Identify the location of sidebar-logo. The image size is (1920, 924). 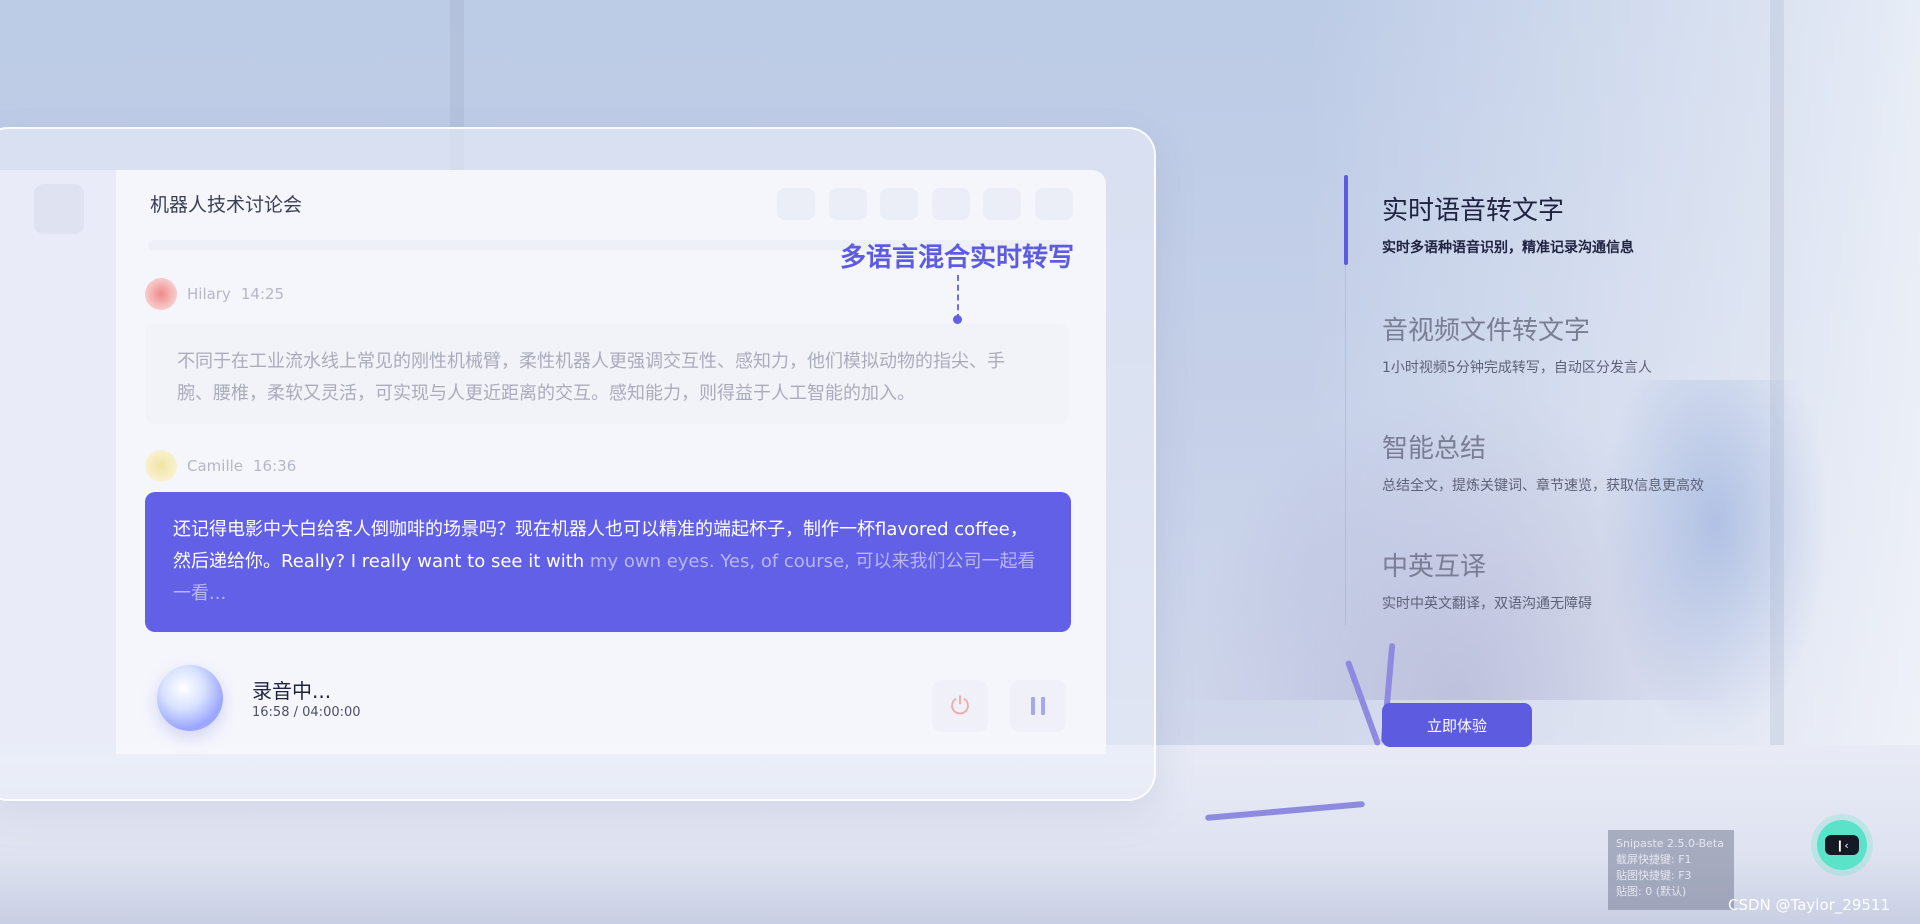
(59, 209).